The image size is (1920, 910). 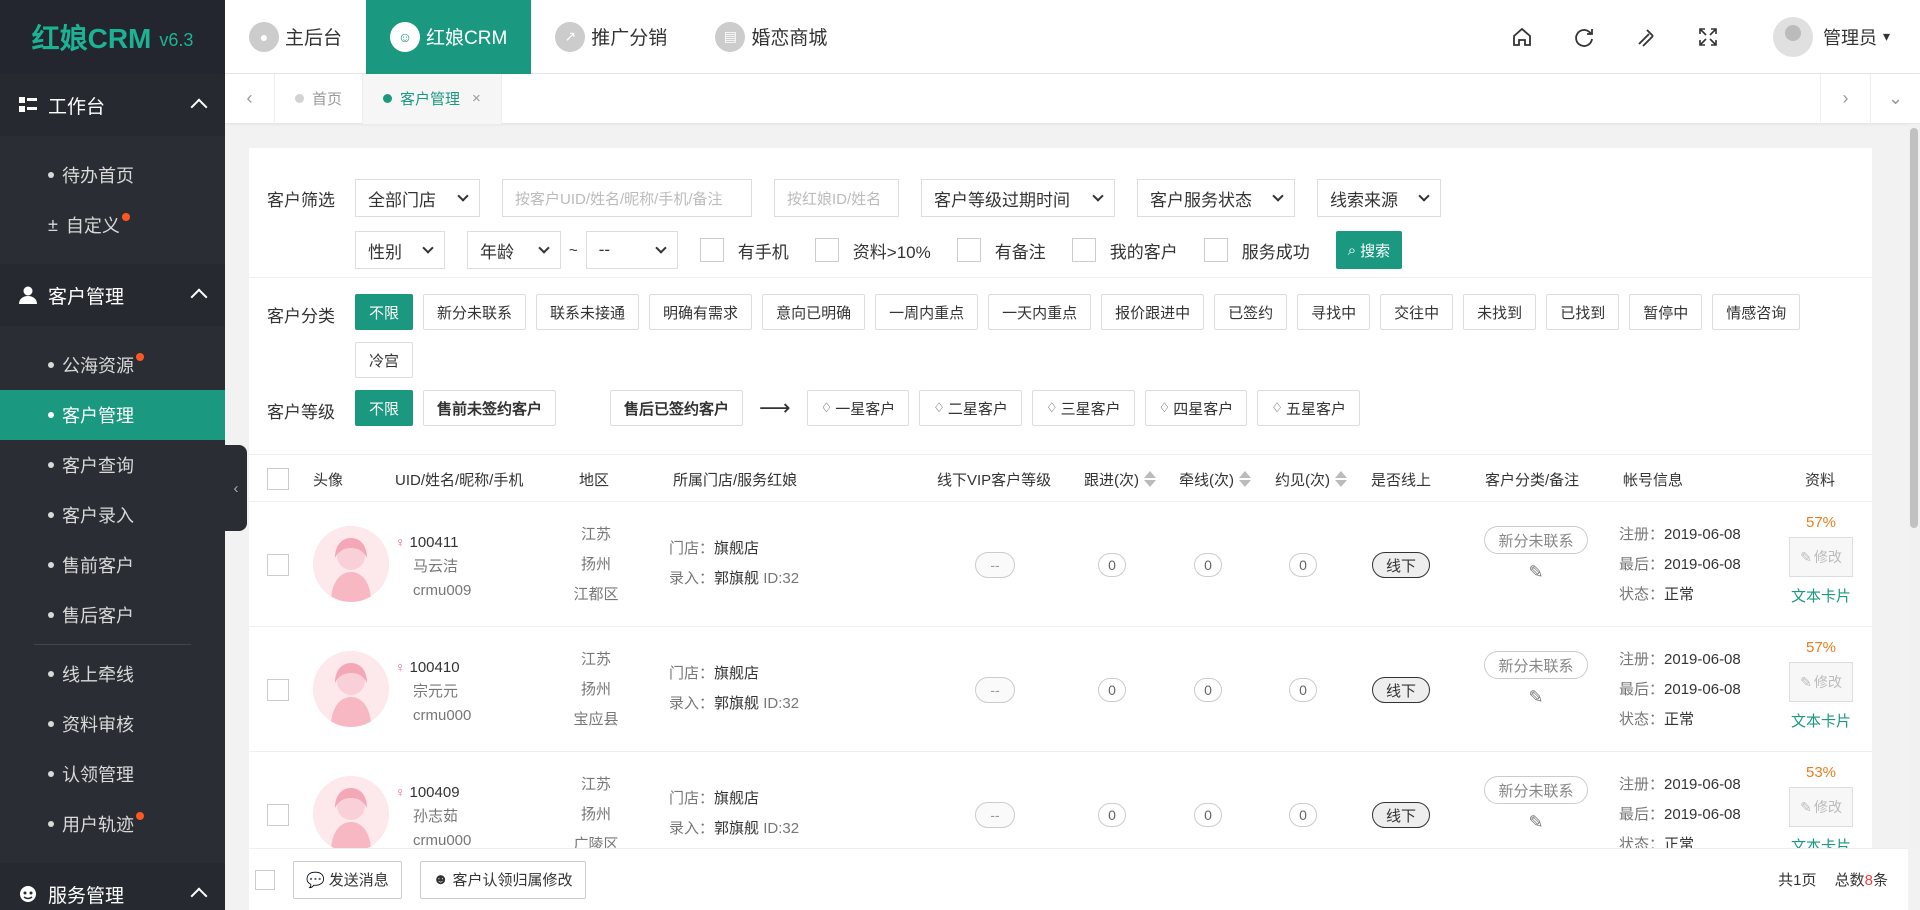 What do you see at coordinates (1018, 198) in the screenshot?
I see `level-expire-select: 客户等级过期时间` at bounding box center [1018, 198].